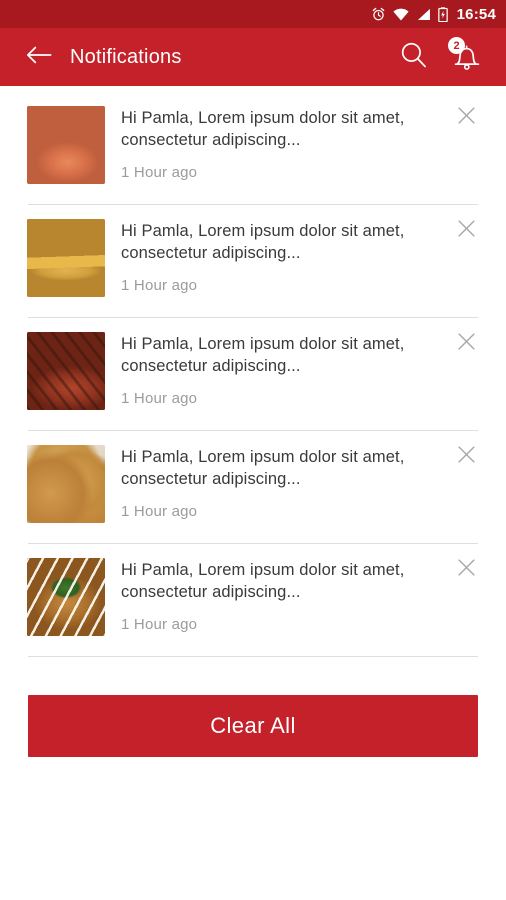 Image resolution: width=506 pixels, height=900 pixels. What do you see at coordinates (442, 14) in the screenshot?
I see `battery-charging-icon` at bounding box center [442, 14].